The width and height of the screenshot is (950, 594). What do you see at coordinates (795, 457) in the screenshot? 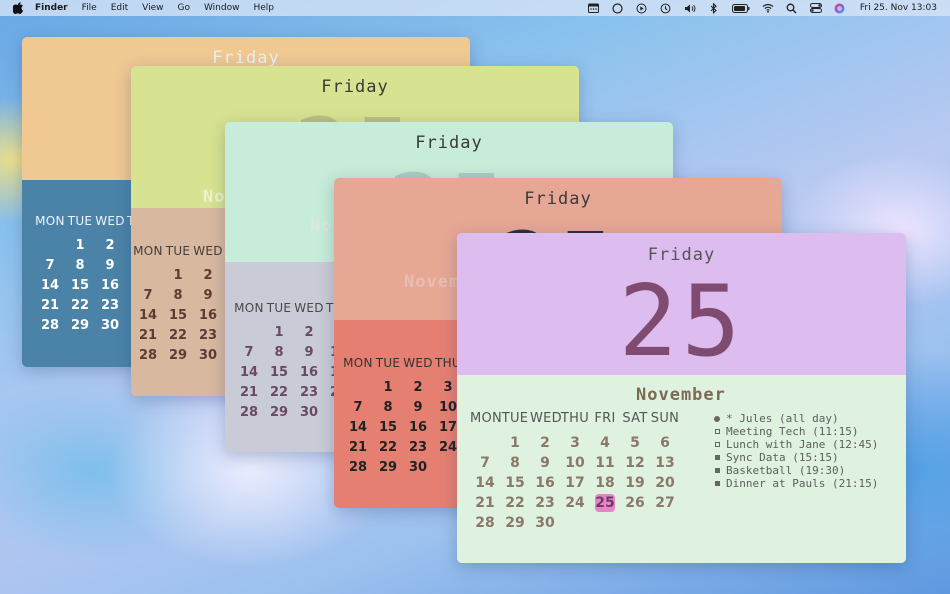
I see `event-item: Sync Data (15:15)` at bounding box center [795, 457].